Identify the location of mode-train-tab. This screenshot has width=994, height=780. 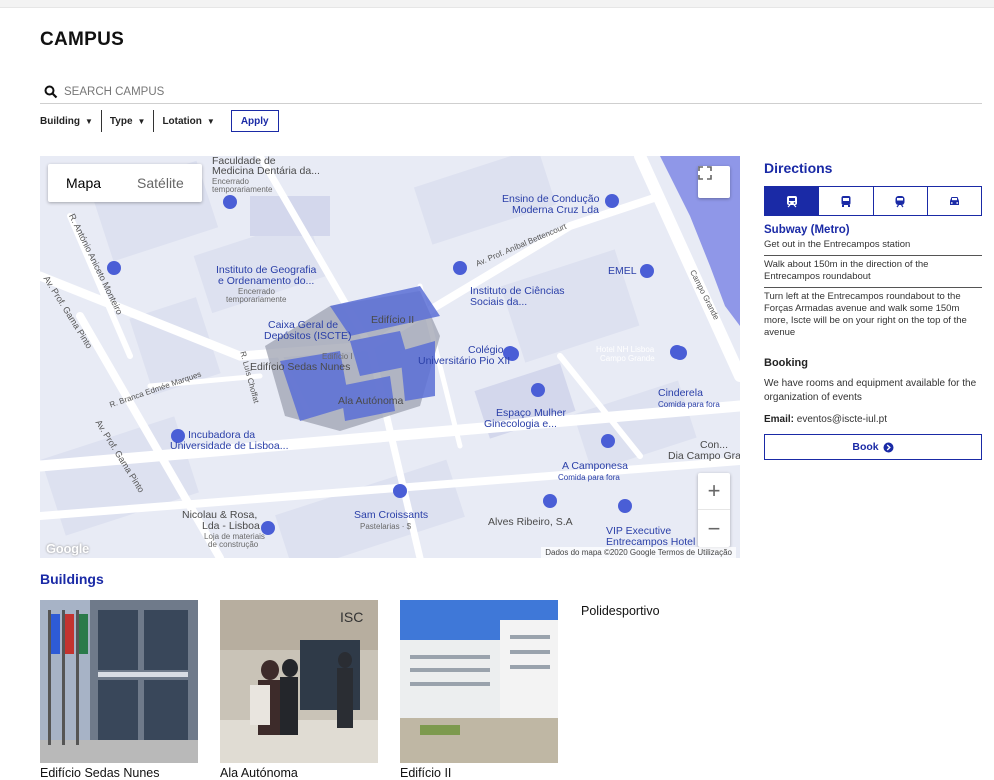
(901, 201).